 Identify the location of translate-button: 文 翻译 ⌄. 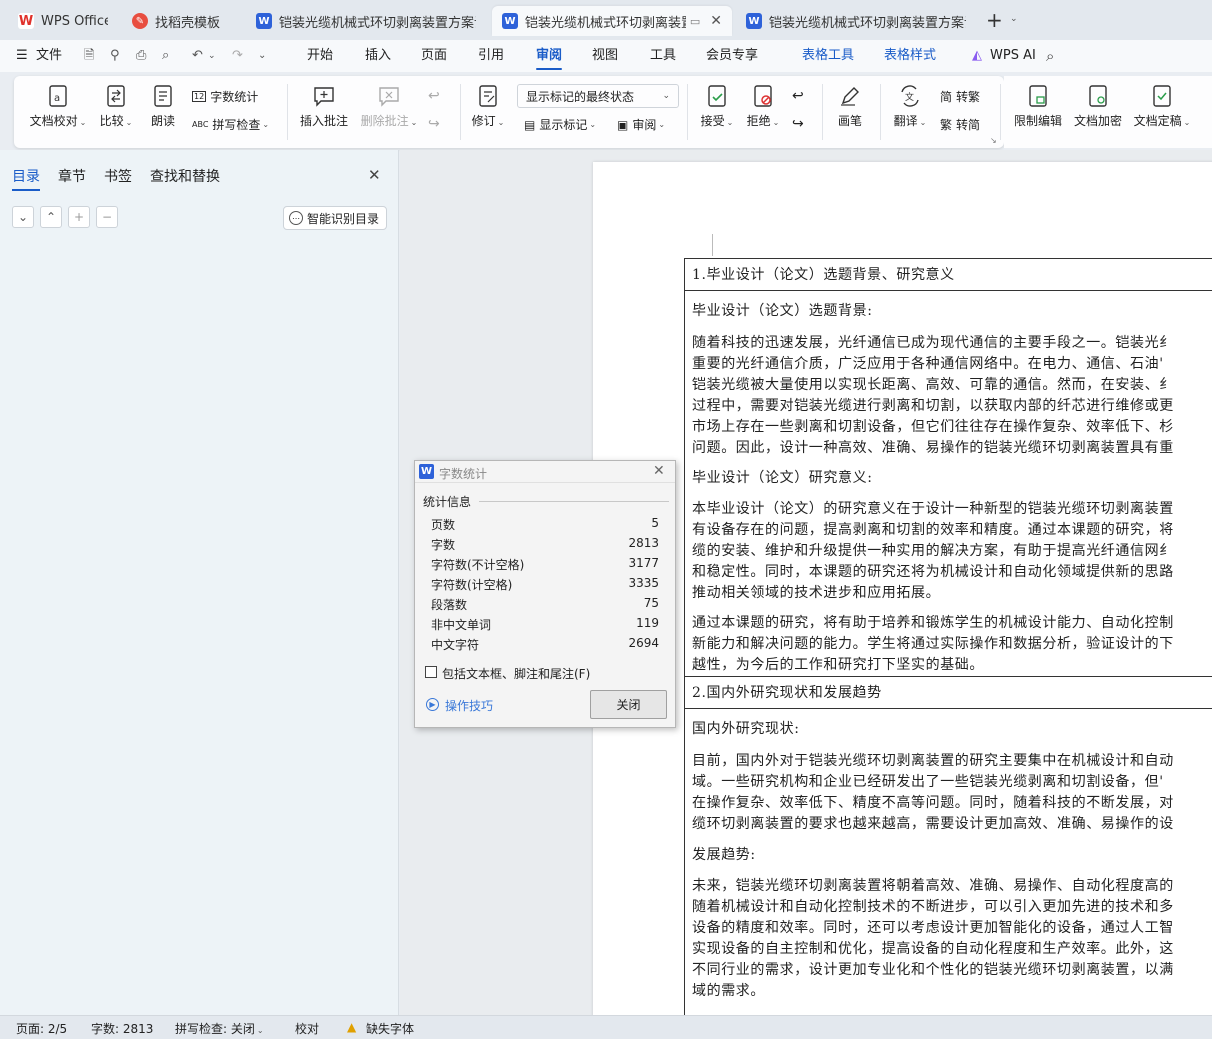
(910, 106).